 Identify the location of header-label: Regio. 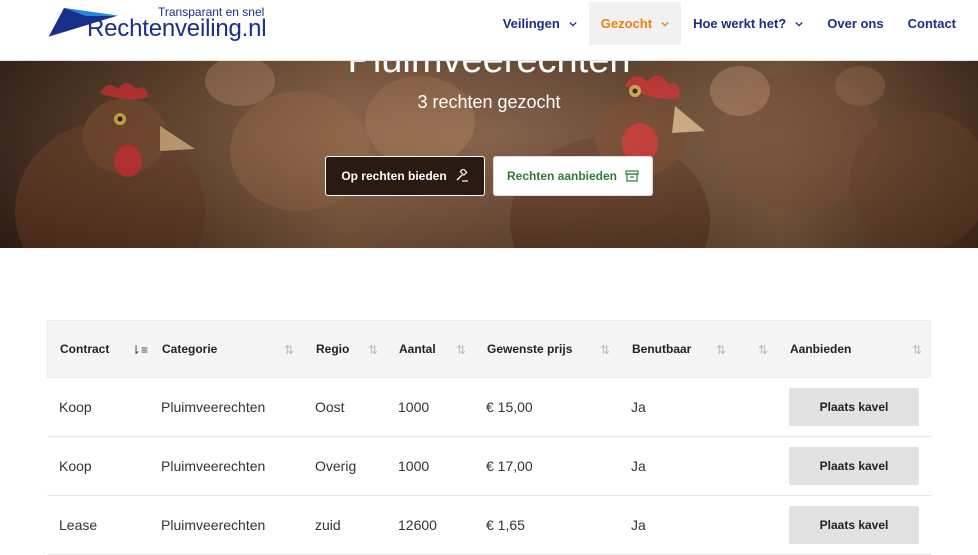
(333, 349).